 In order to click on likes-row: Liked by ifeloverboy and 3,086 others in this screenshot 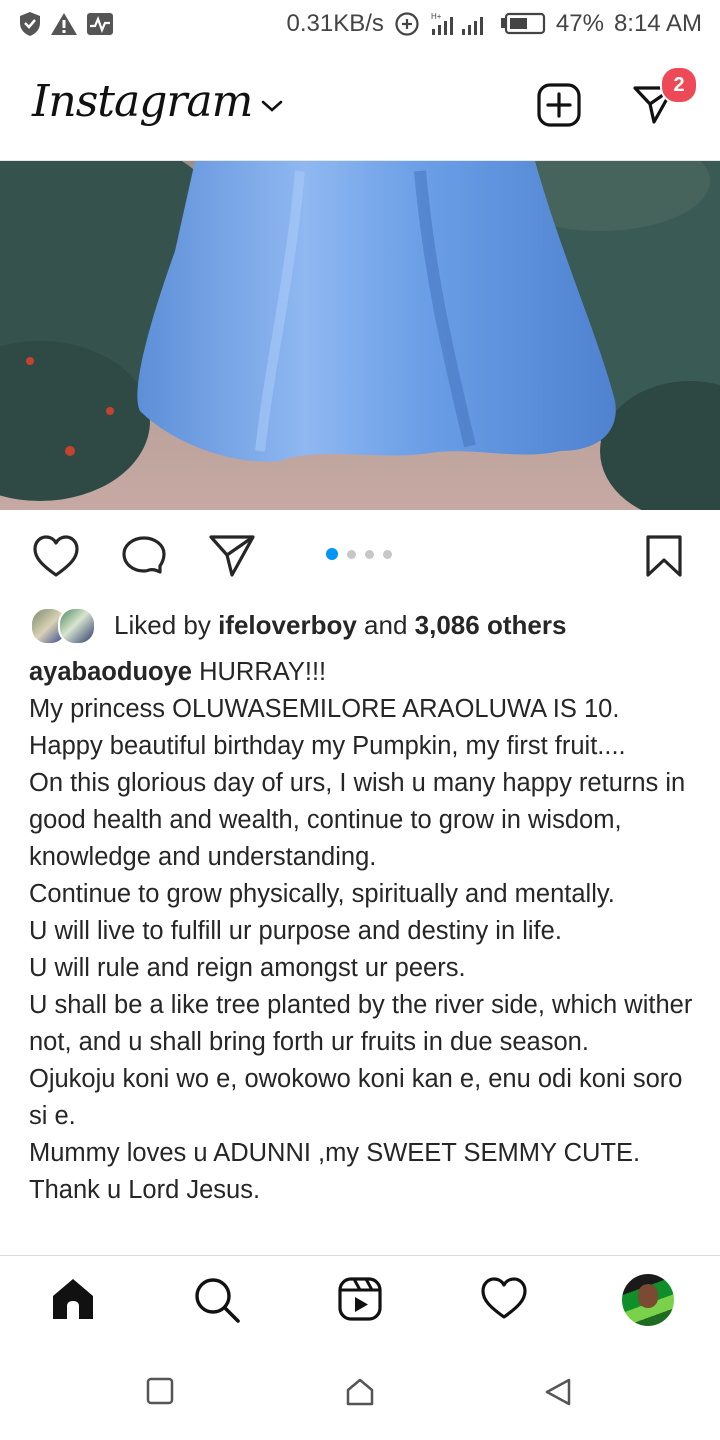, I will do `click(298, 625)`.